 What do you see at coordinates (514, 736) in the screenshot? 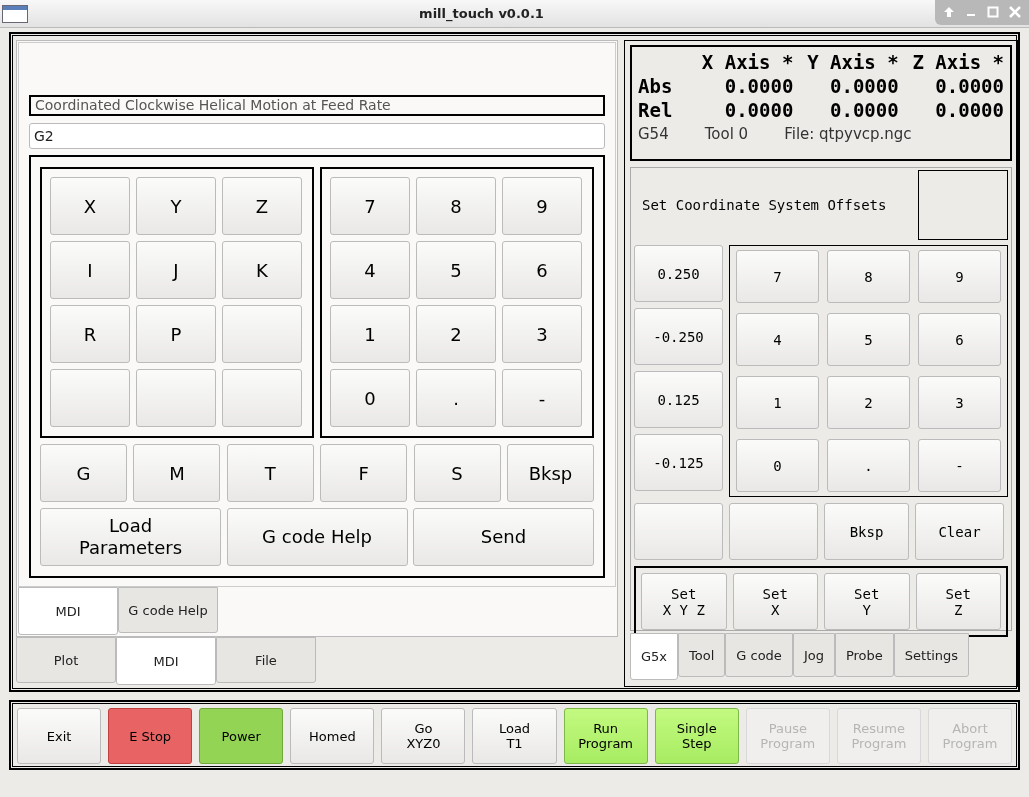
I see `control-button: Load T1` at bounding box center [514, 736].